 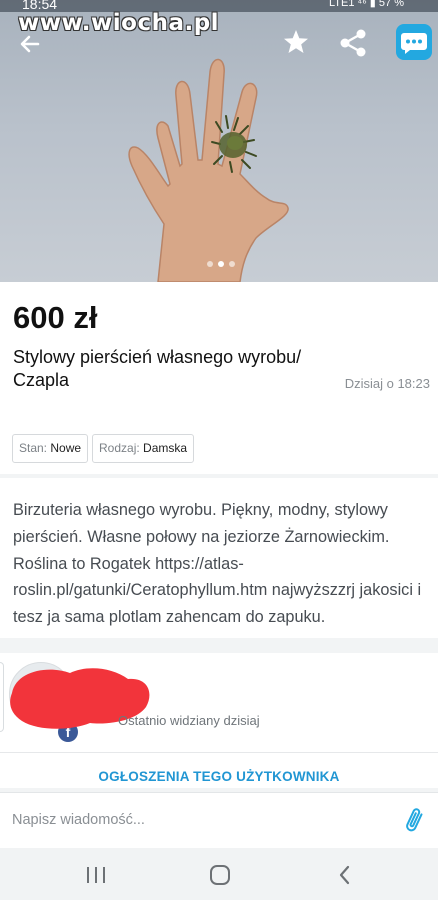 I want to click on gallery-dot-active, so click(x=221, y=264).